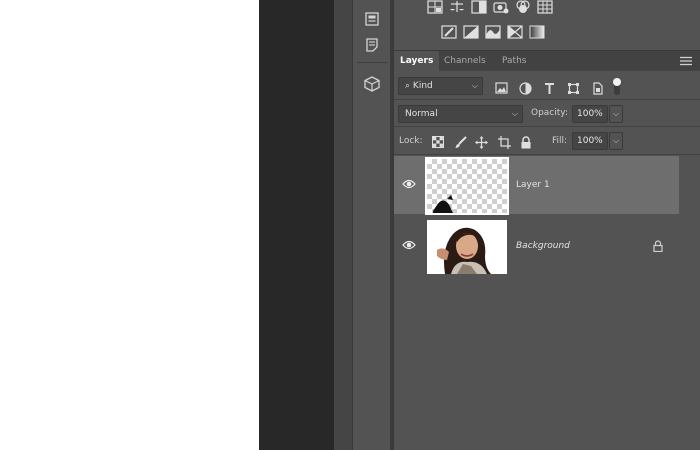  Describe the element at coordinates (460, 114) in the screenshot. I see `blend-mode-dropdown: Normal ⌵` at that location.